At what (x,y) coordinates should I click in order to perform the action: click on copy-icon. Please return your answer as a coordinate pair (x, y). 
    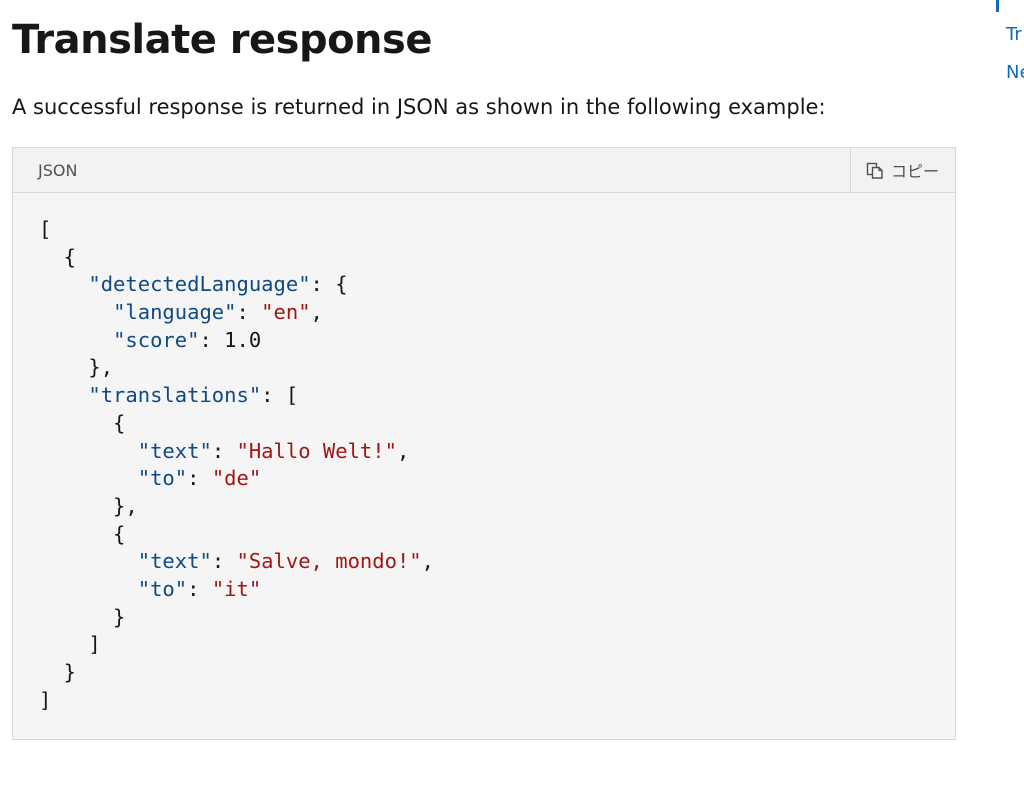
    Looking at the image, I should click on (874, 170).